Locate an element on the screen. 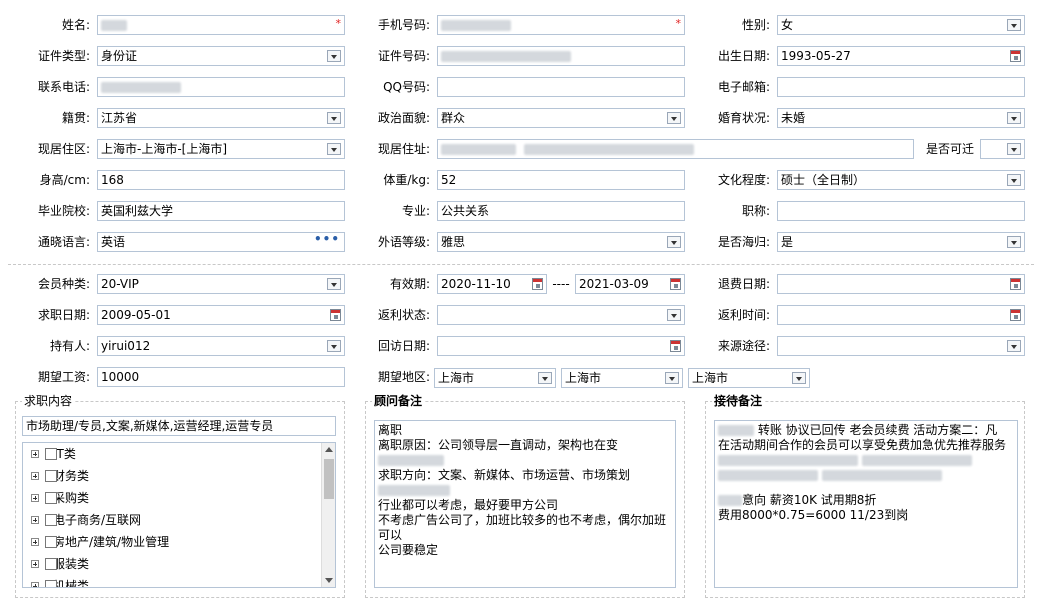 This screenshot has width=1040, height=601. member-select: 20-VIP is located at coordinates (221, 284).